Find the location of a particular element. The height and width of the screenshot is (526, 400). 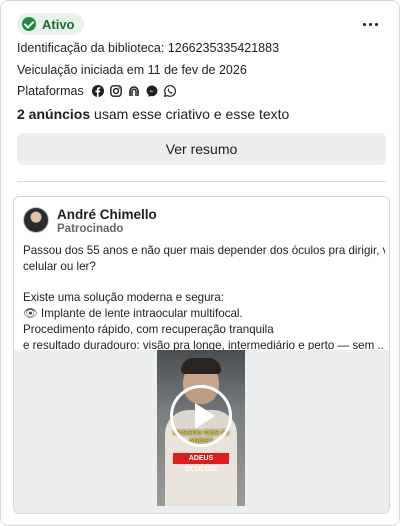

card-header: Ativo is located at coordinates (200, 24).